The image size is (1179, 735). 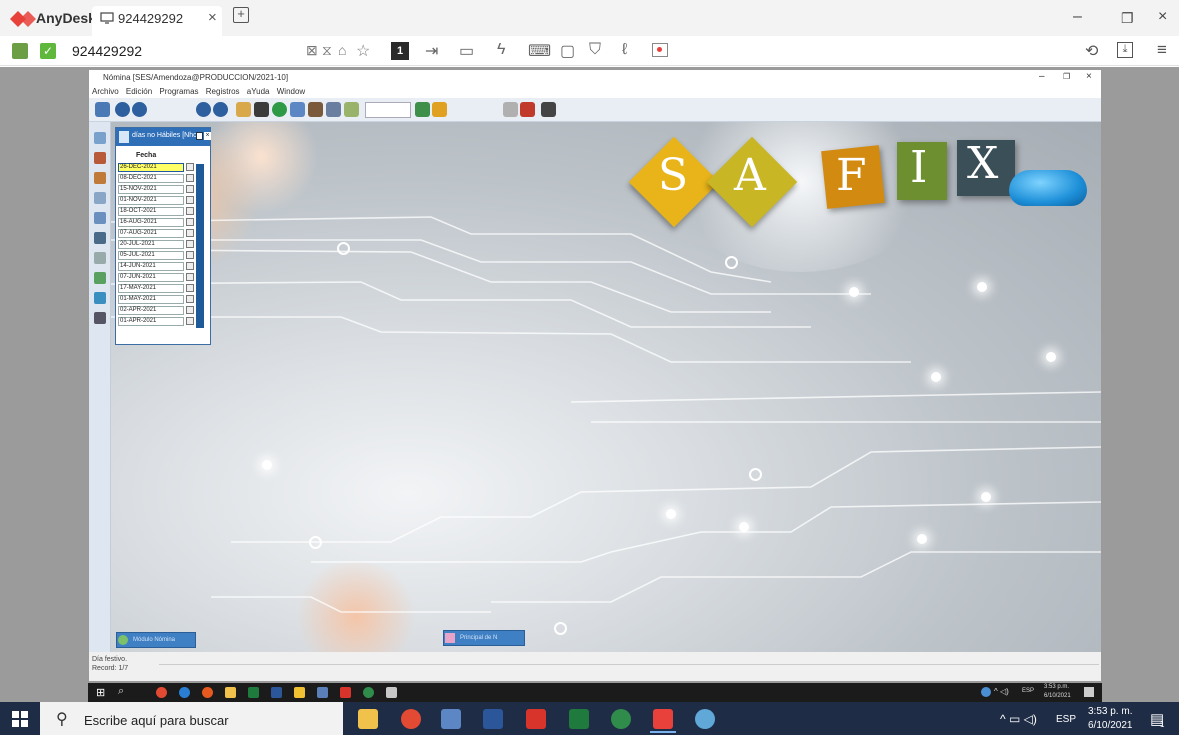 What do you see at coordinates (122, 109) in the screenshot?
I see `first-record-icon` at bounding box center [122, 109].